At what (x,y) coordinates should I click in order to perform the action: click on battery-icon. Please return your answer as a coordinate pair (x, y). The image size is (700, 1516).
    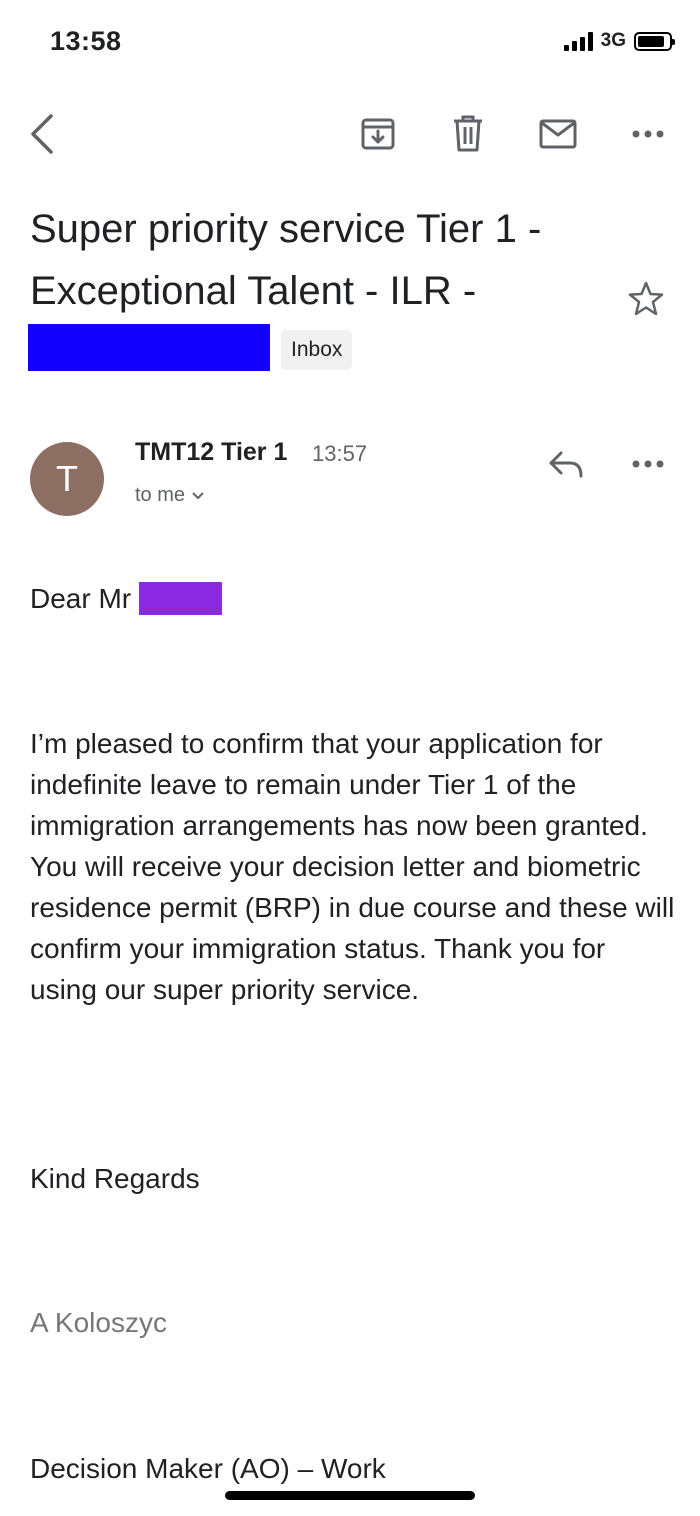
    Looking at the image, I should click on (654, 41).